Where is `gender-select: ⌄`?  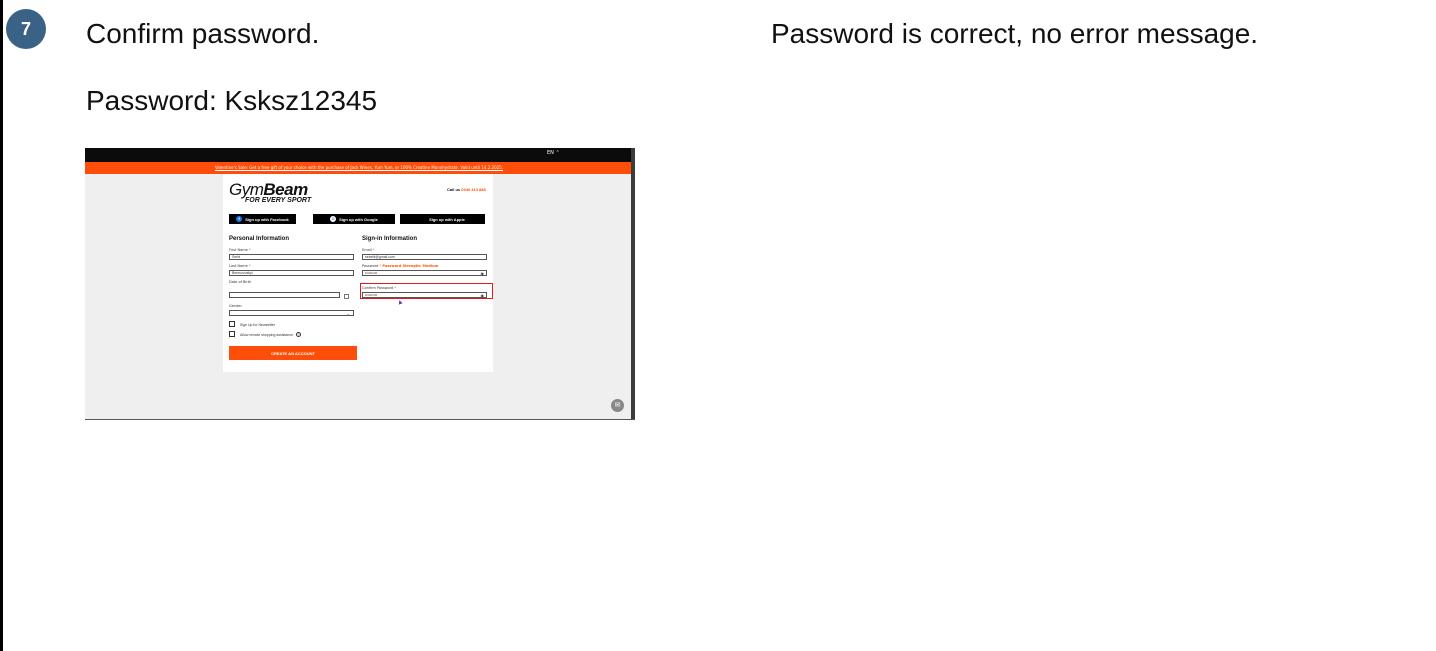 gender-select: ⌄ is located at coordinates (291, 313).